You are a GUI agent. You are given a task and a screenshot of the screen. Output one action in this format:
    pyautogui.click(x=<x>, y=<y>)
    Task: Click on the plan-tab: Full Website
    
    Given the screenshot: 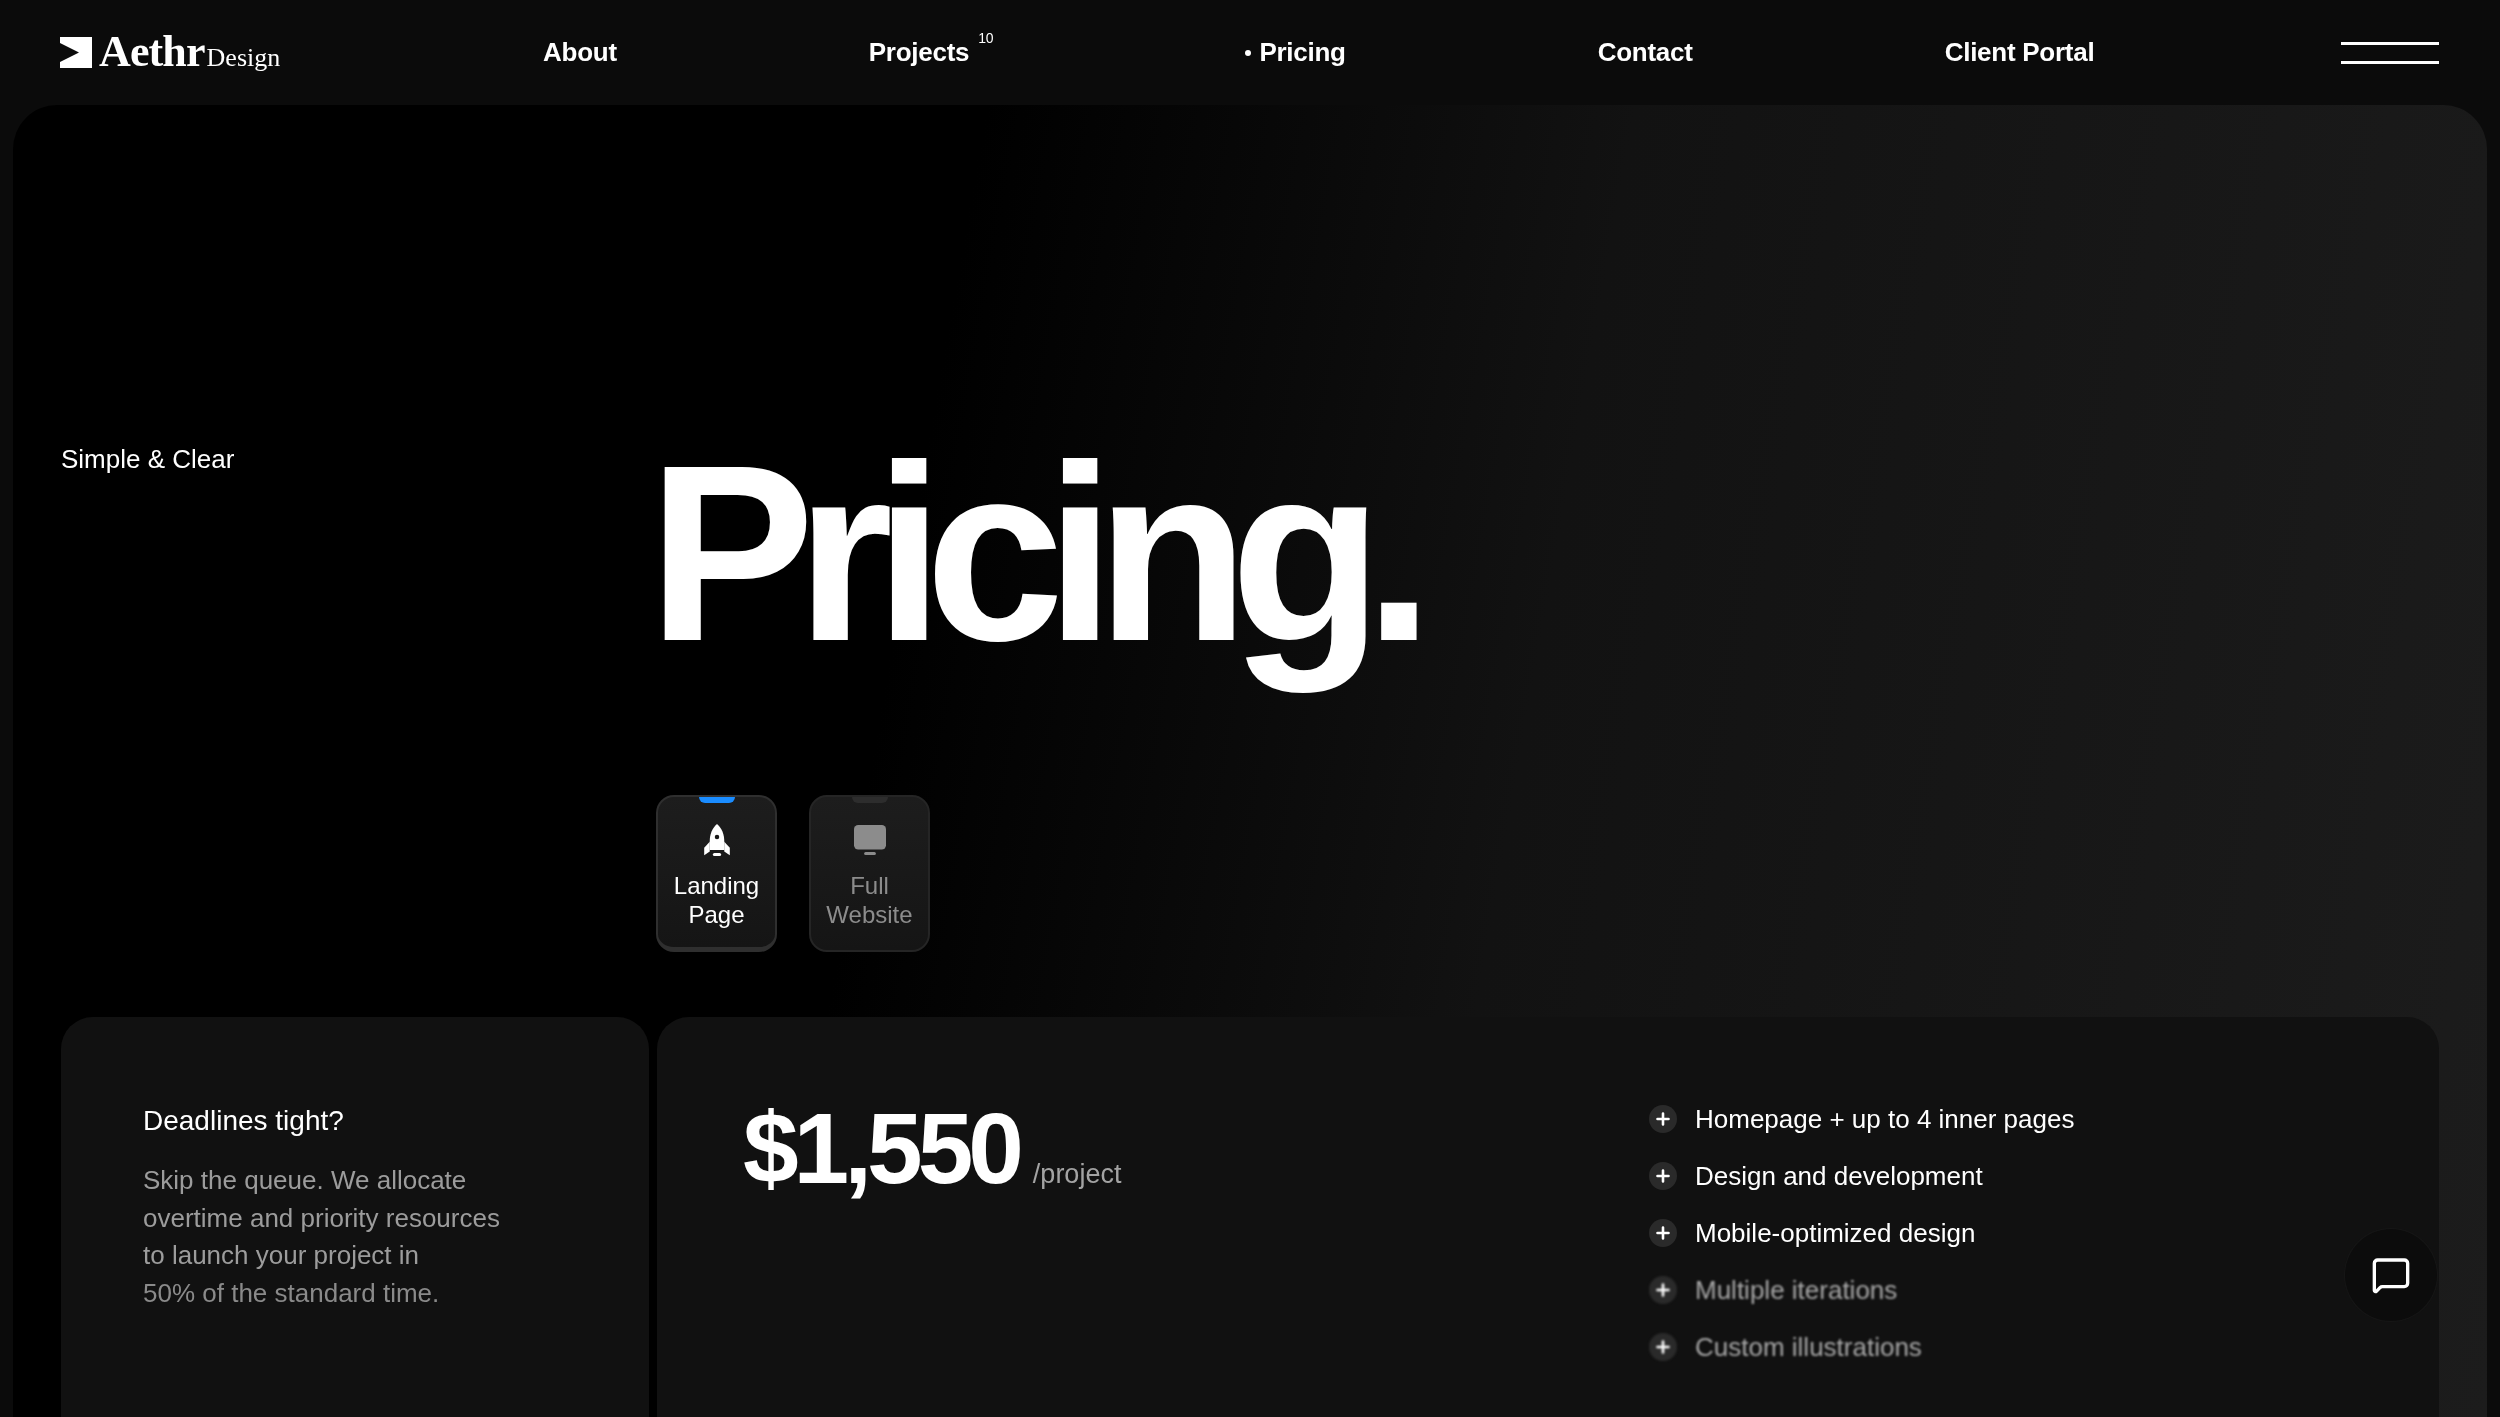 What is the action you would take?
    pyautogui.click(x=869, y=873)
    